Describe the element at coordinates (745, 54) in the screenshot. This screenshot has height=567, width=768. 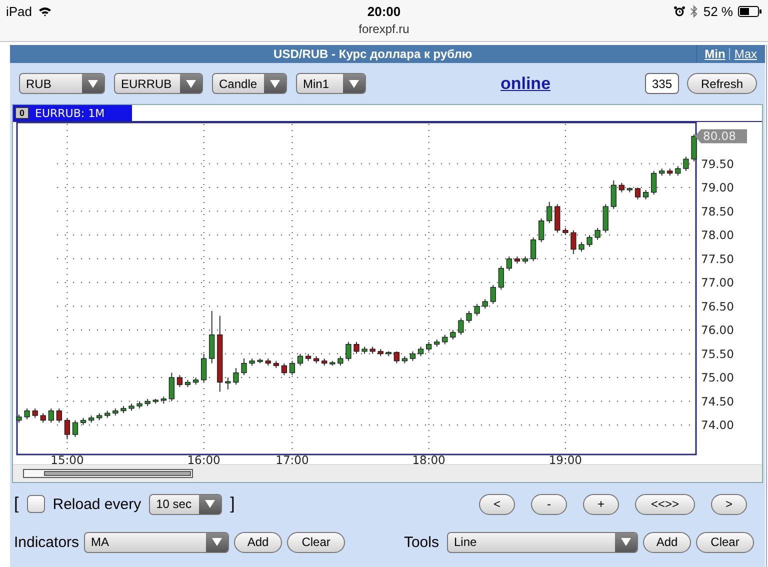
I see `link: Max` at that location.